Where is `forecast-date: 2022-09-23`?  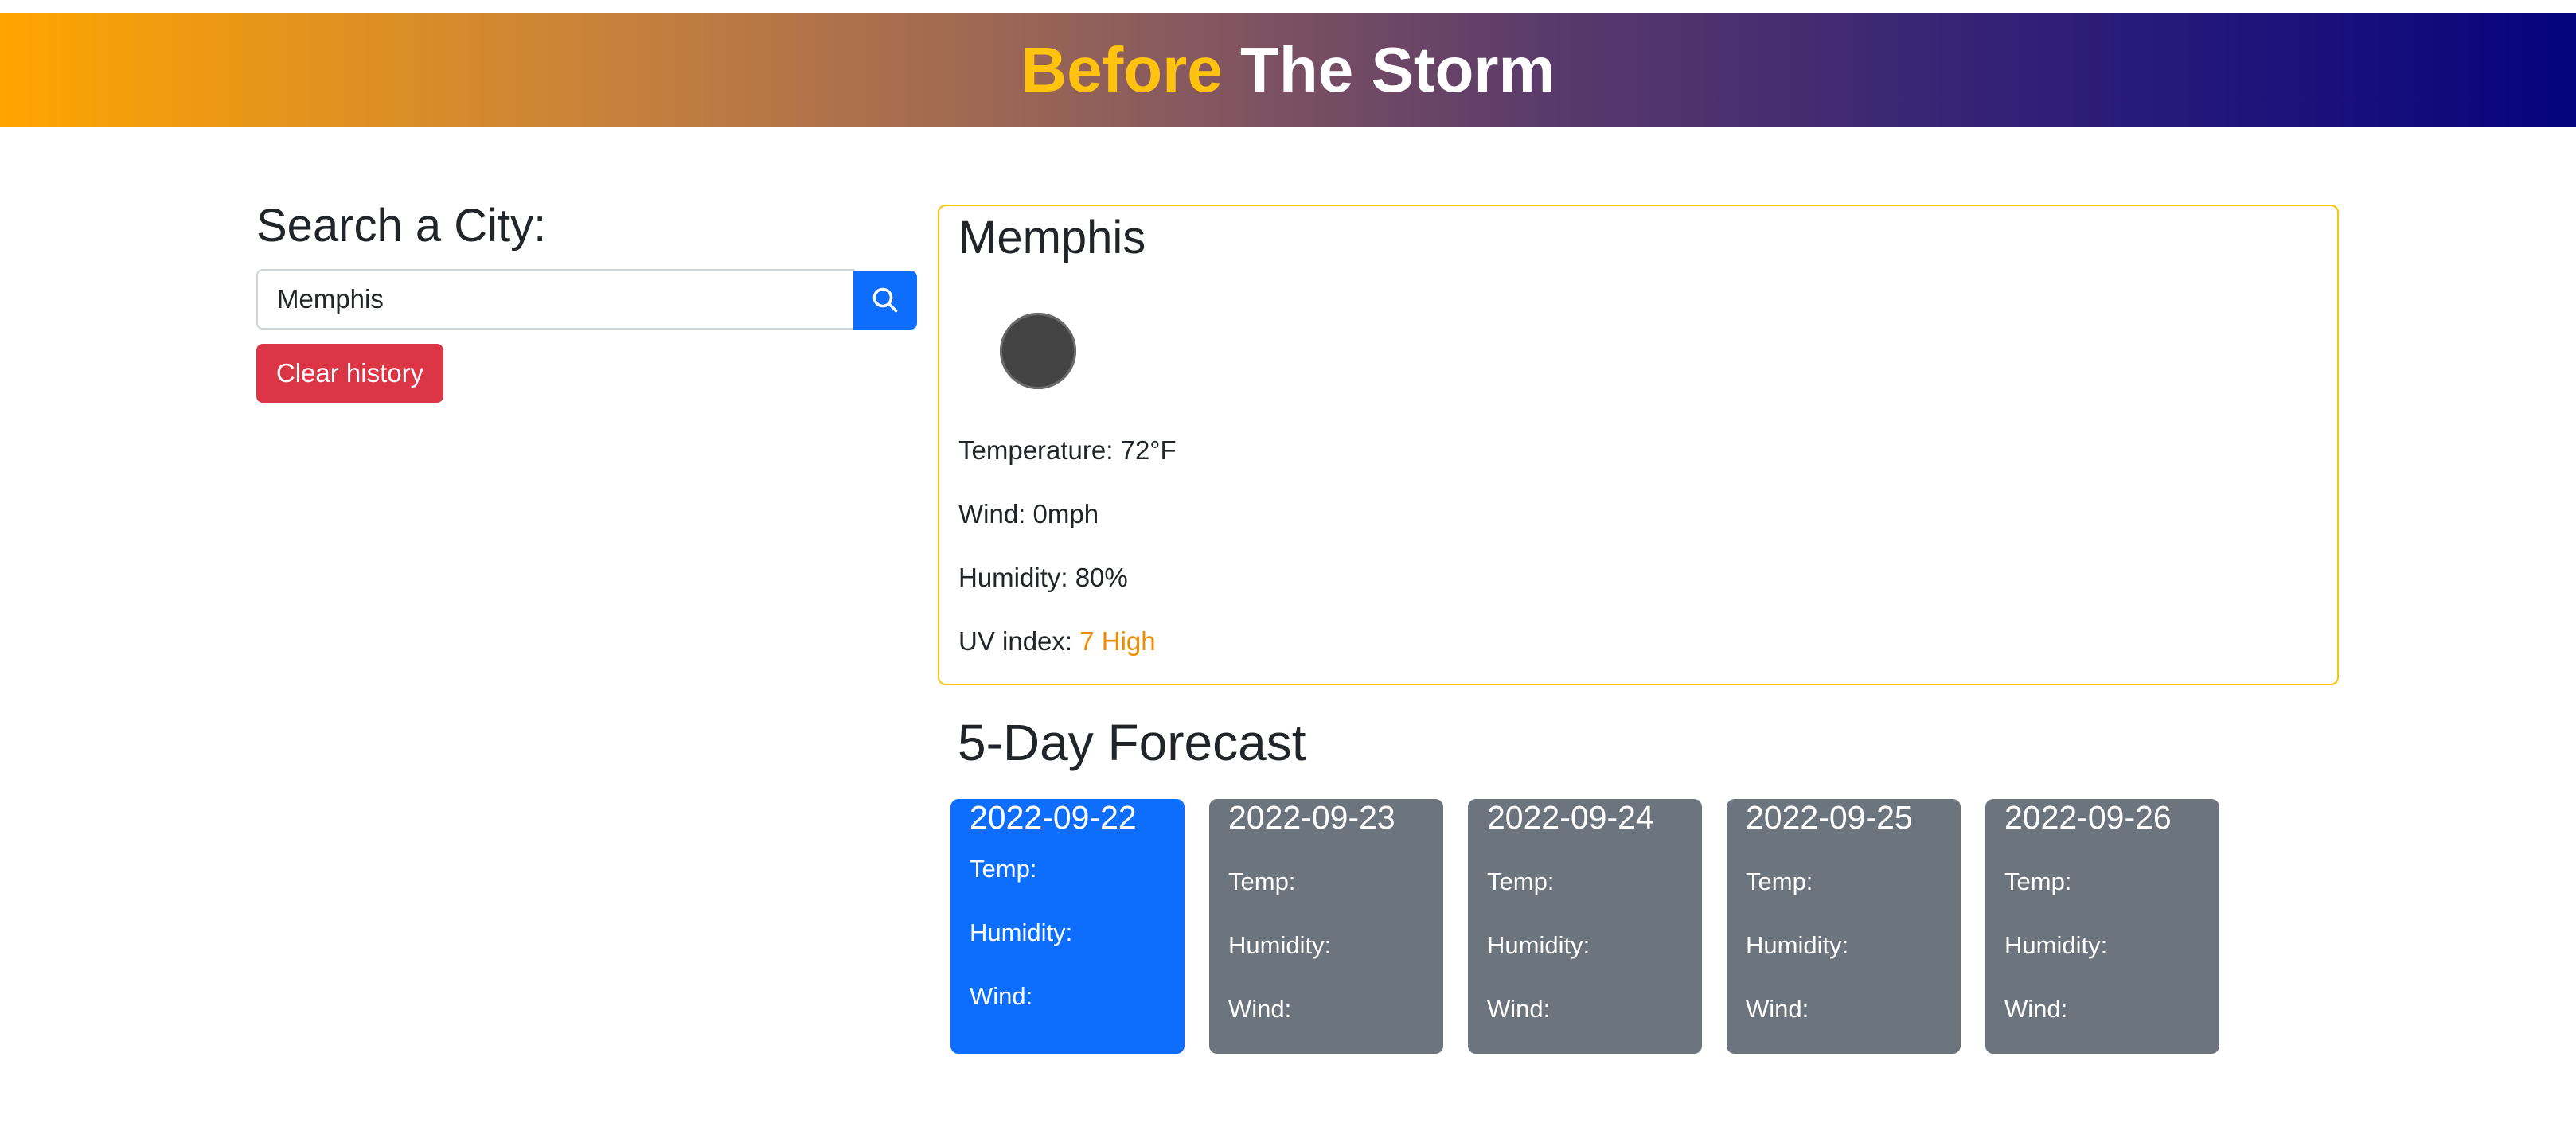
forecast-date: 2022-09-23 is located at coordinates (1311, 817).